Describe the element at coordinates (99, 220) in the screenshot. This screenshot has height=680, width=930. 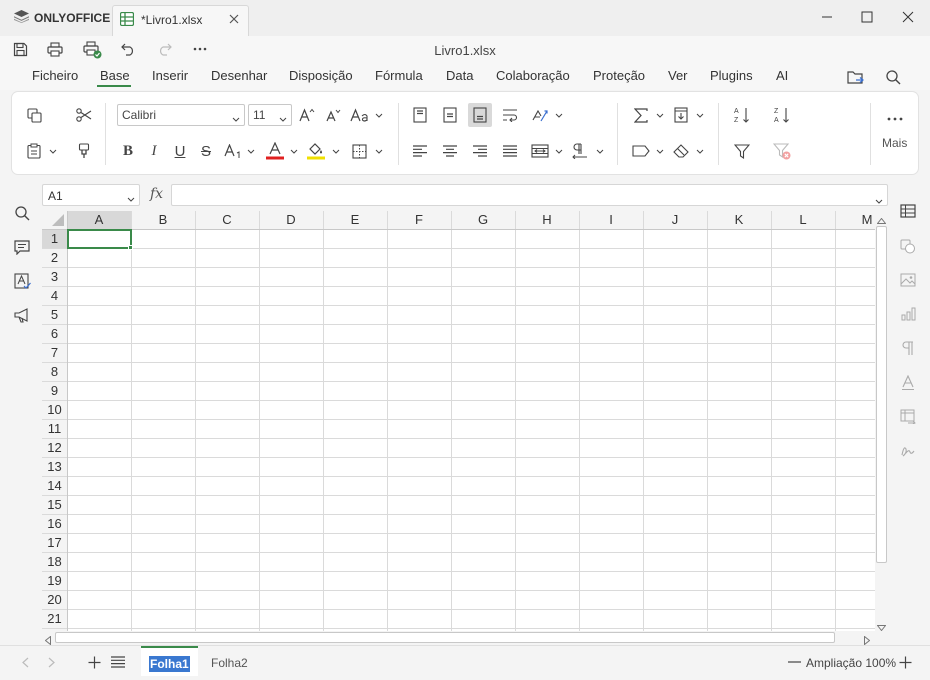
I see `column-header-a: A` at that location.